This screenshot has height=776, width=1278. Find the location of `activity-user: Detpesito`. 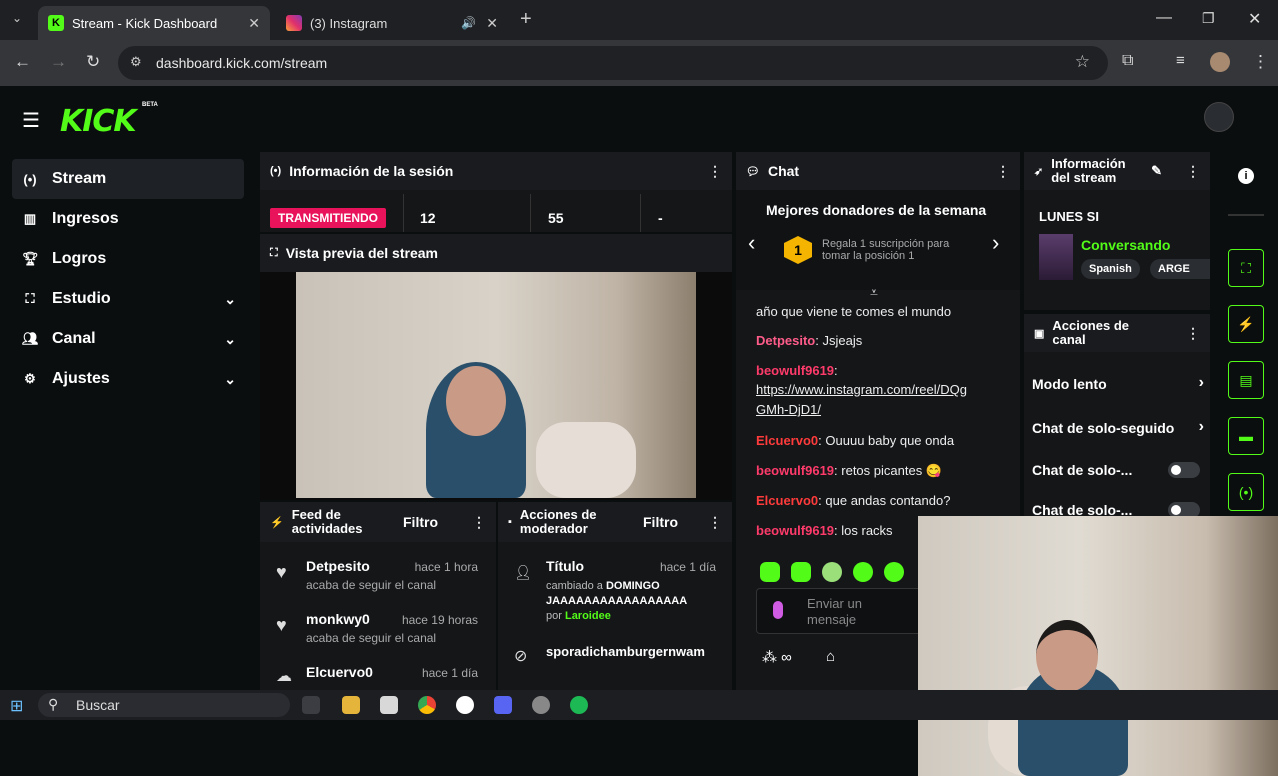

activity-user: Detpesito is located at coordinates (338, 566).